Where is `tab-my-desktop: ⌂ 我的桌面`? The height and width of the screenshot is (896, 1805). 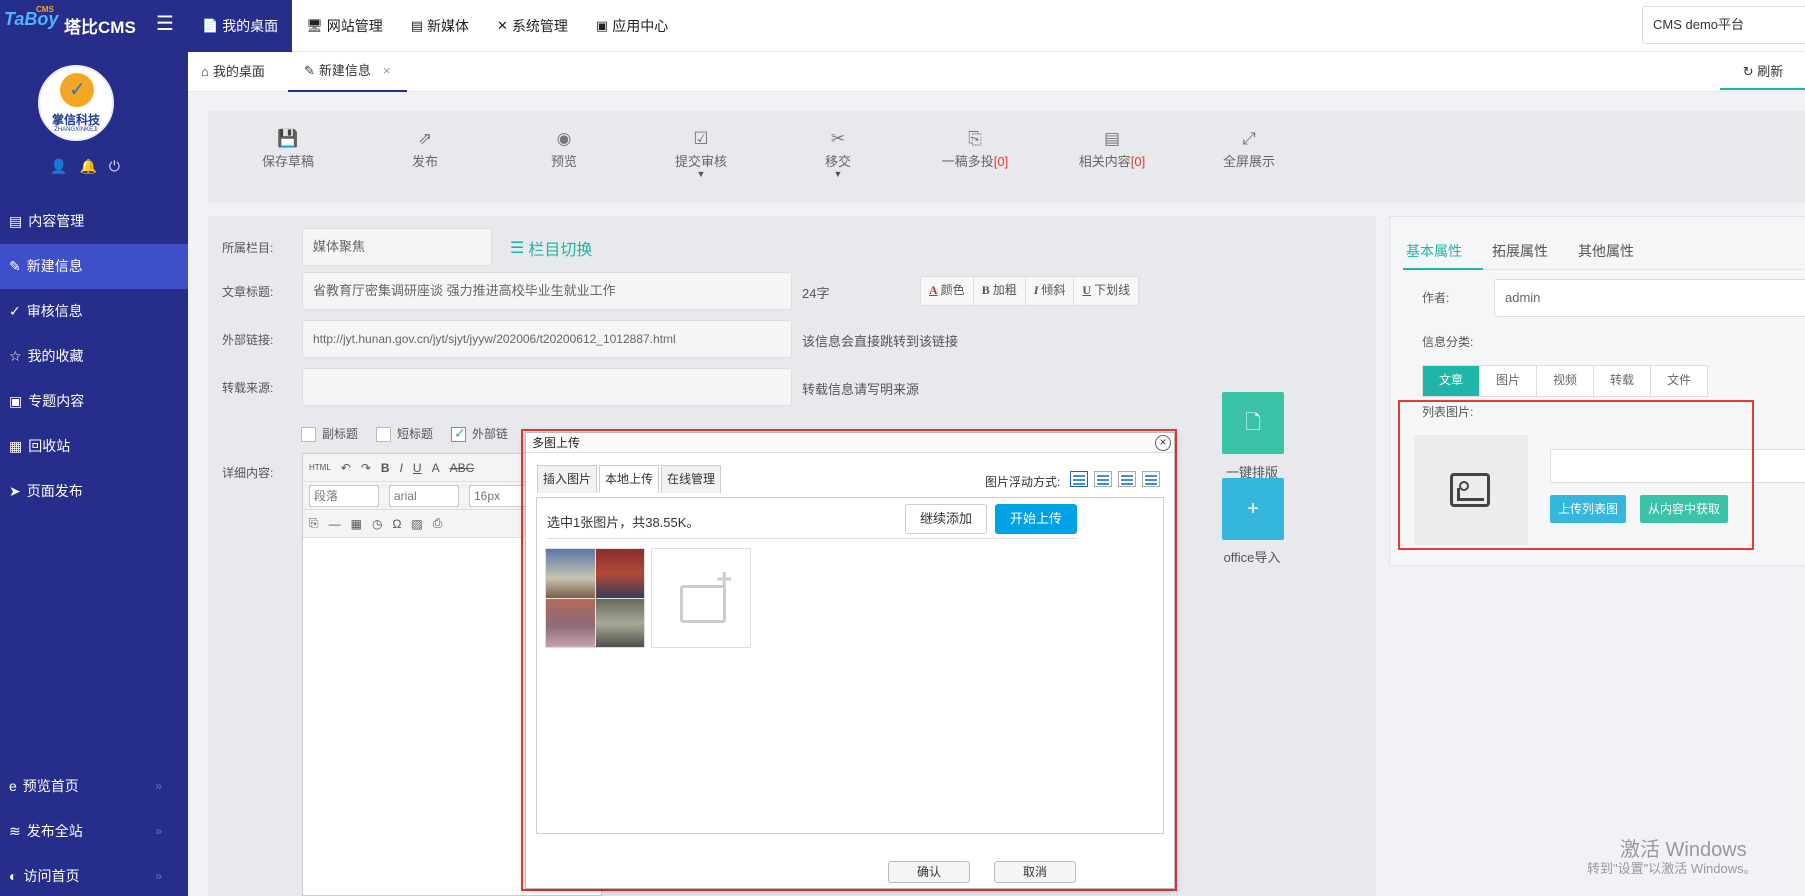
tab-my-desktop: ⌂ 我的桌面 is located at coordinates (233, 72).